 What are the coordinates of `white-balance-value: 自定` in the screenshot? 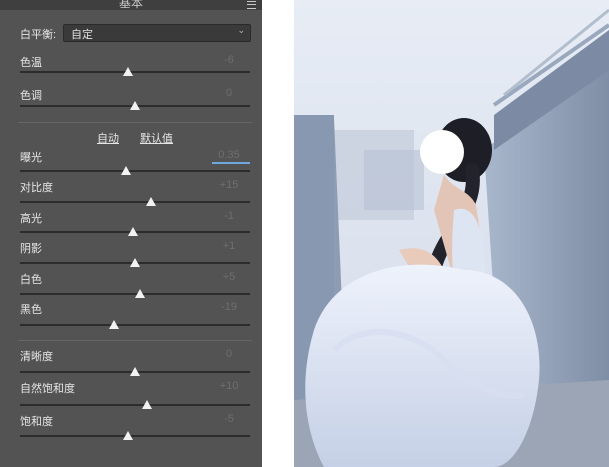 It's located at (82, 35).